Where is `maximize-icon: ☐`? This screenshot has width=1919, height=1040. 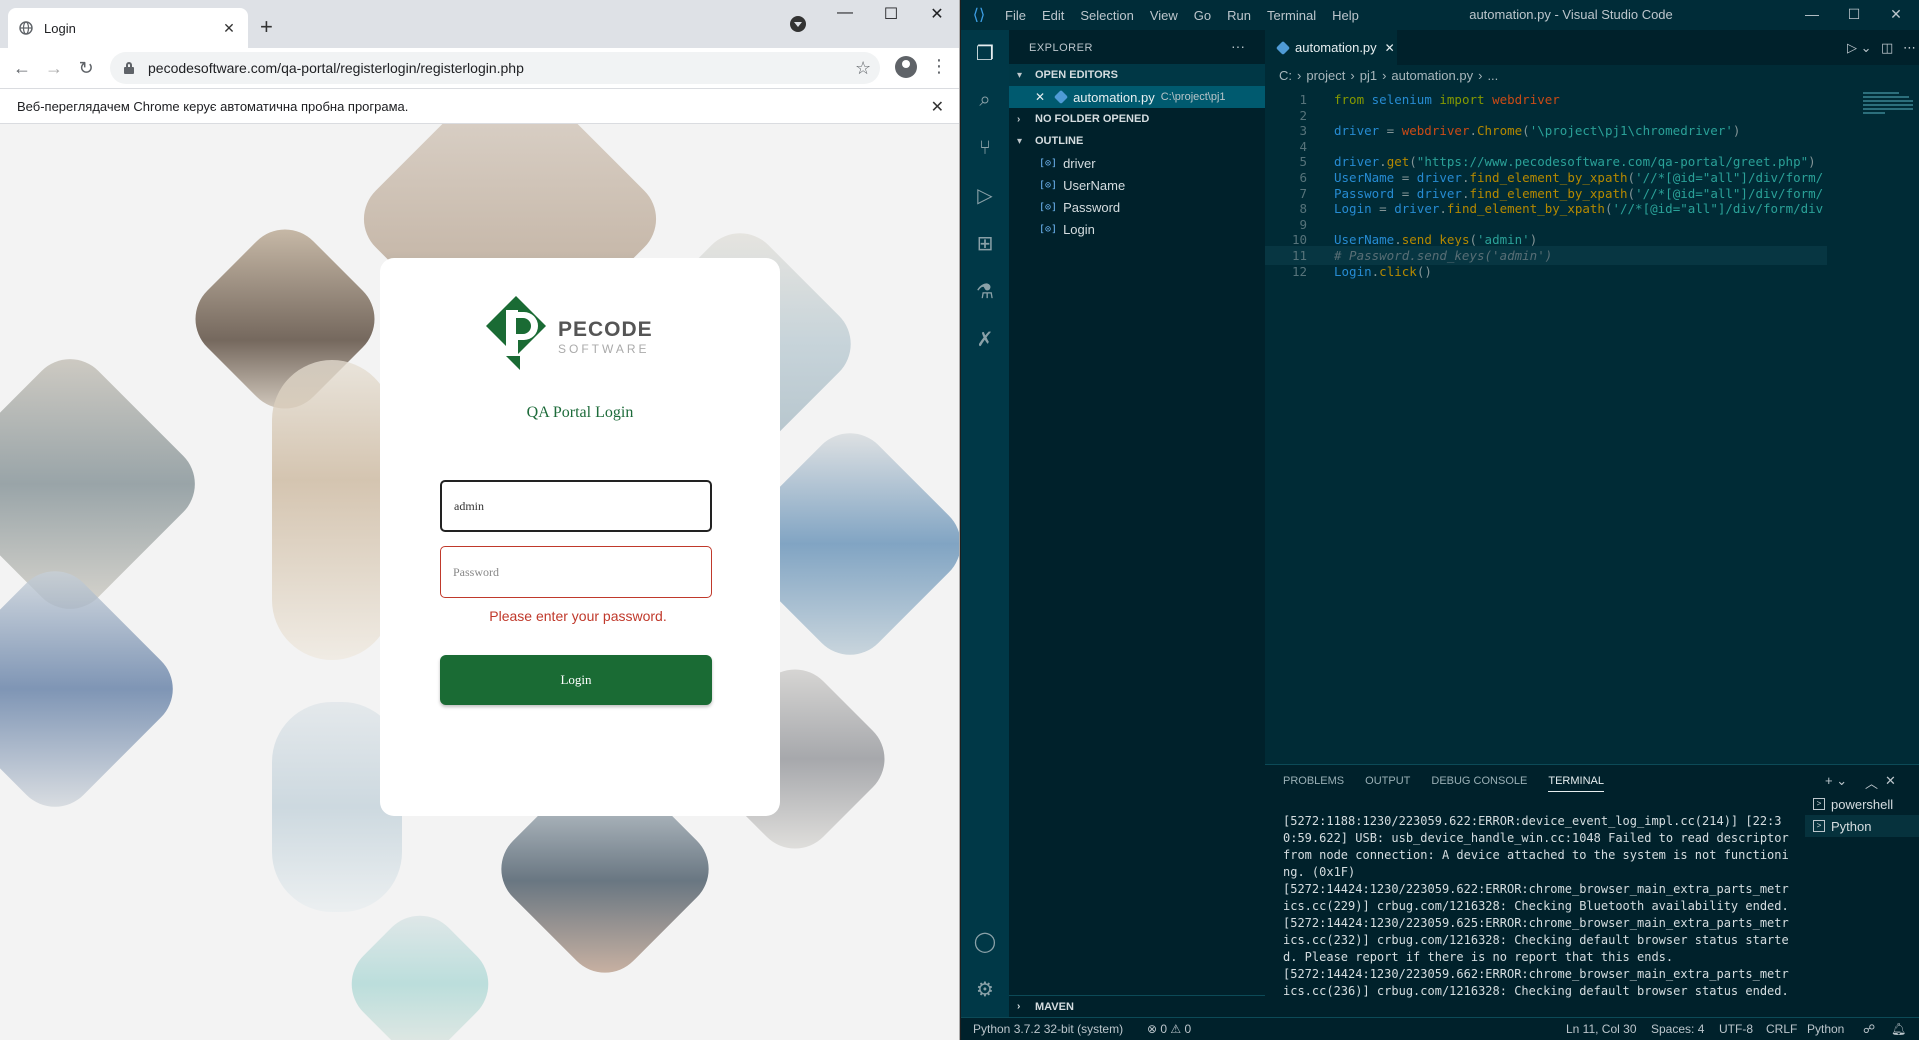 maximize-icon: ☐ is located at coordinates (891, 14).